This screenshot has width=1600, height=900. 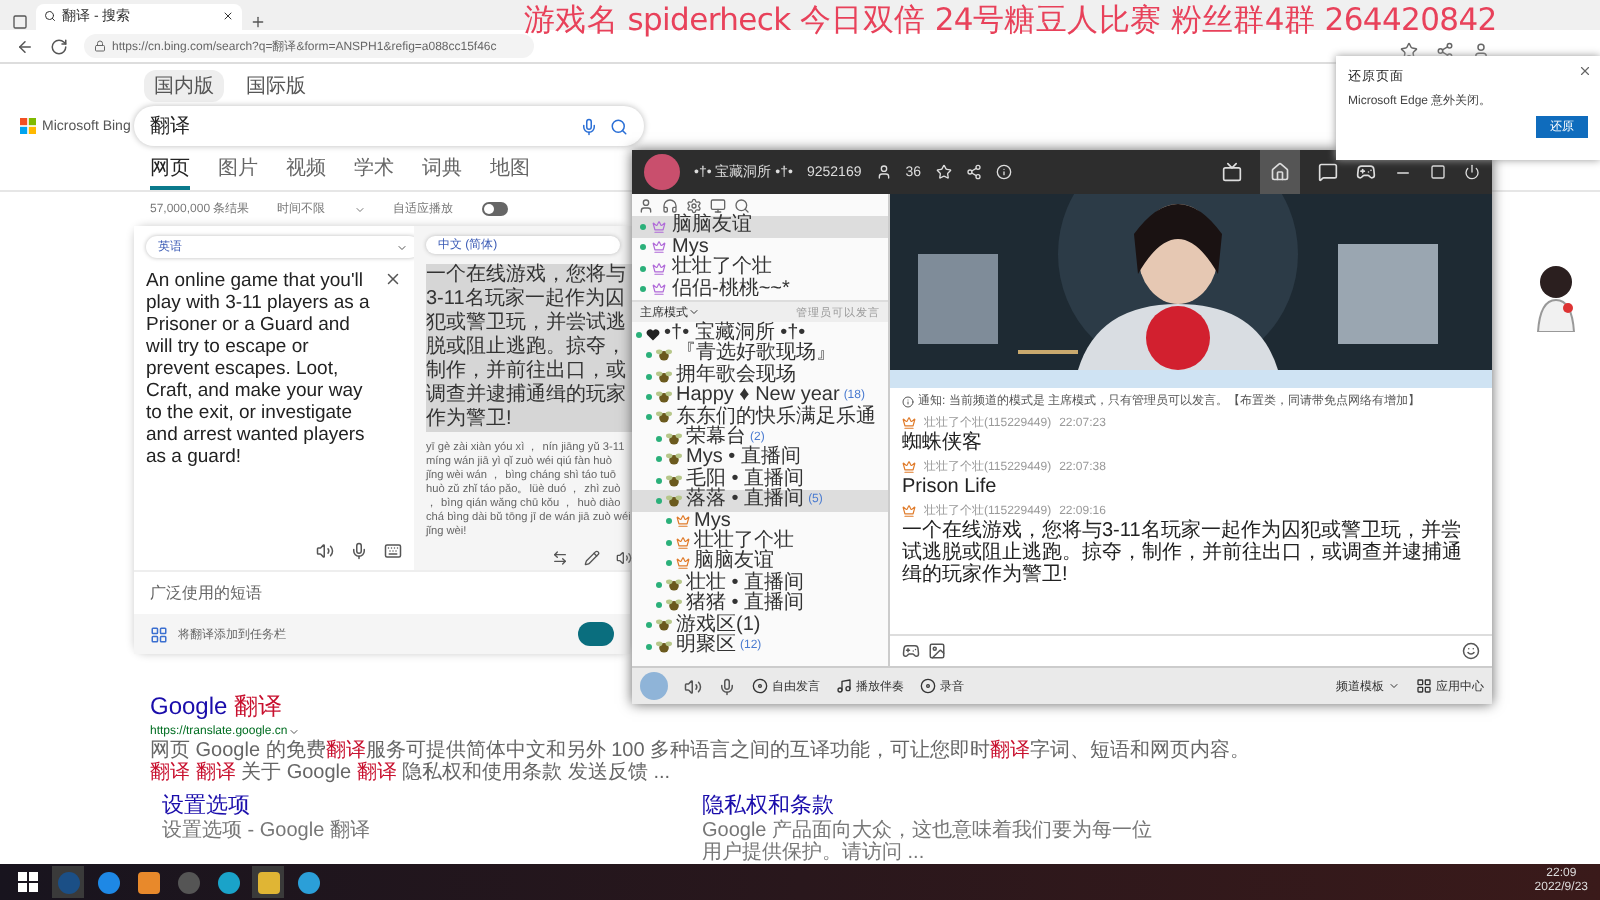 I want to click on channel-item: Mys • 直播间, so click(x=760, y=459).